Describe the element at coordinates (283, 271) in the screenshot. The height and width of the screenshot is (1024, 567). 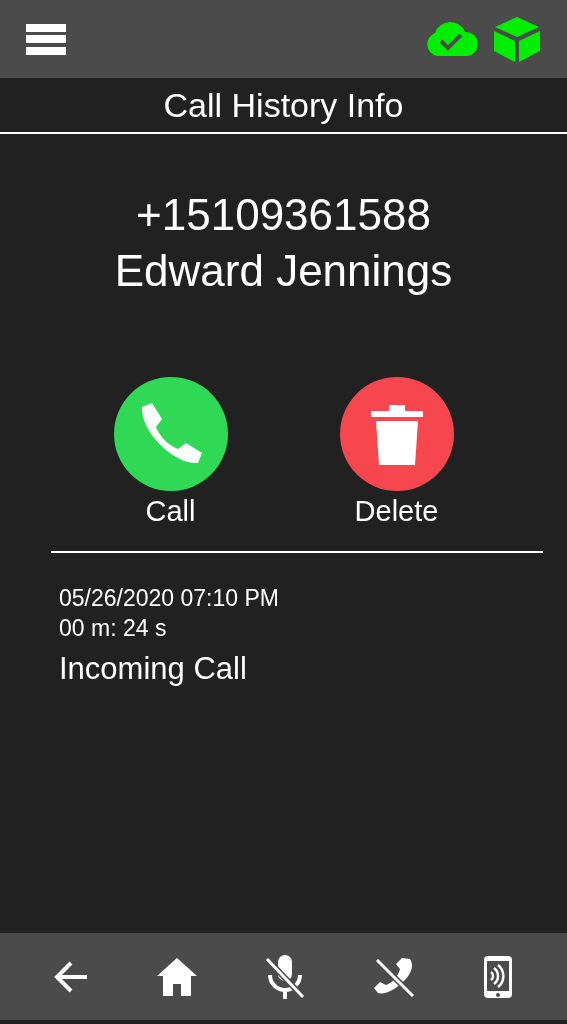
I see `contact-name: Edward Jennings` at that location.